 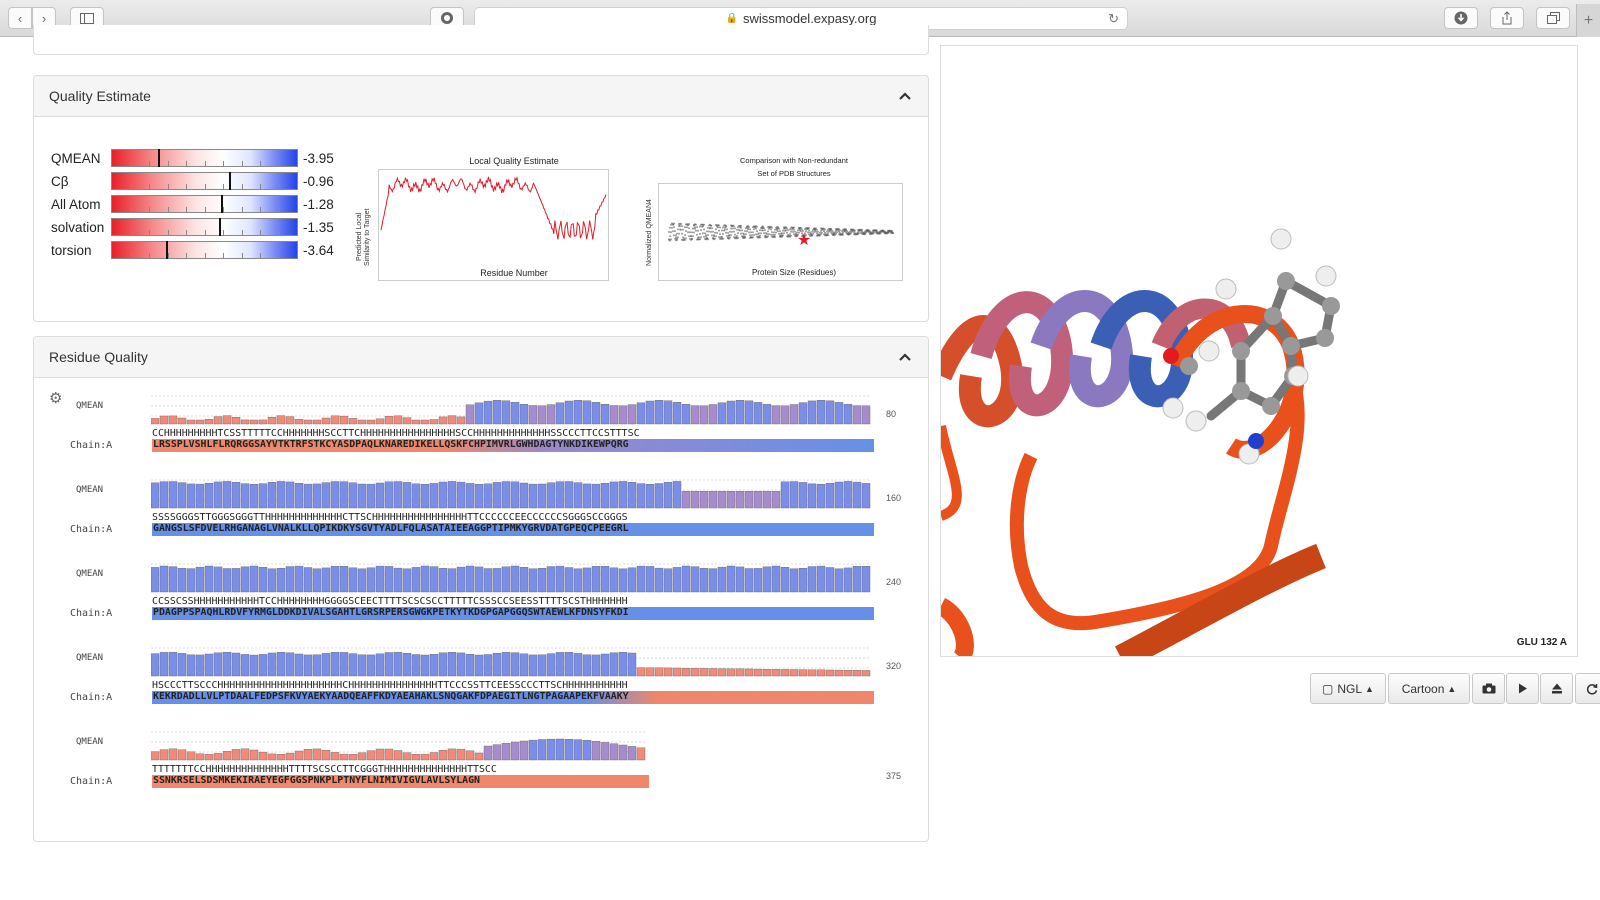 What do you see at coordinates (1522, 688) in the screenshot?
I see `play-icon` at bounding box center [1522, 688].